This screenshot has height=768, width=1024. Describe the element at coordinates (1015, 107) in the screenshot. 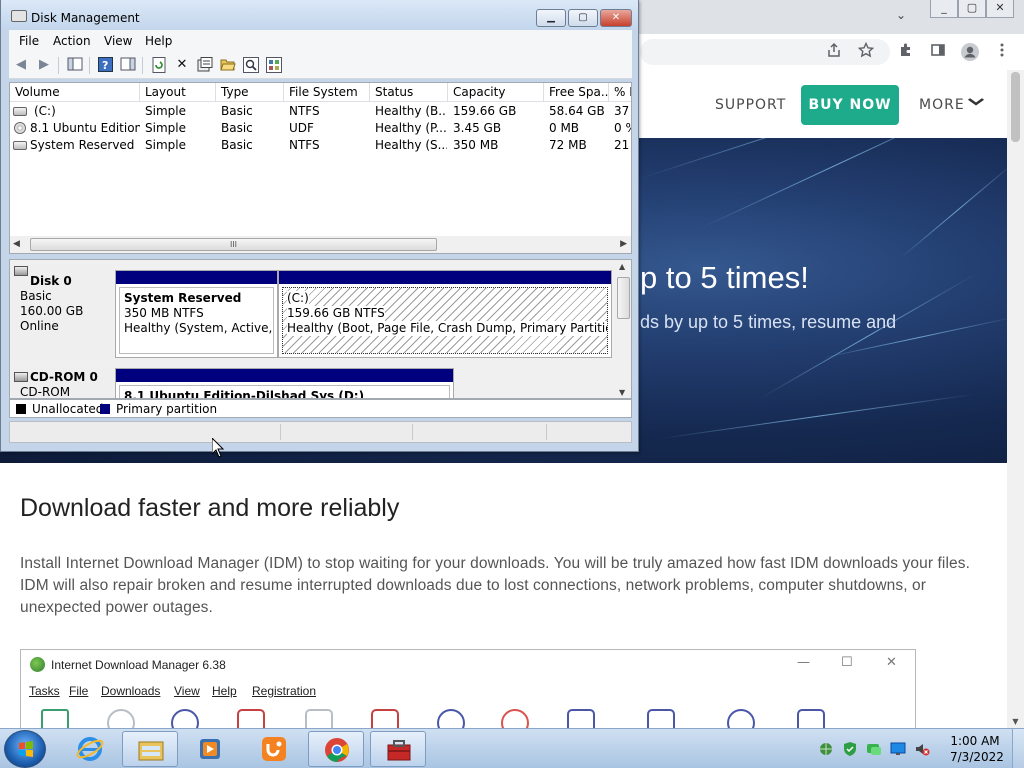

I see `page-scroll-thumb` at that location.